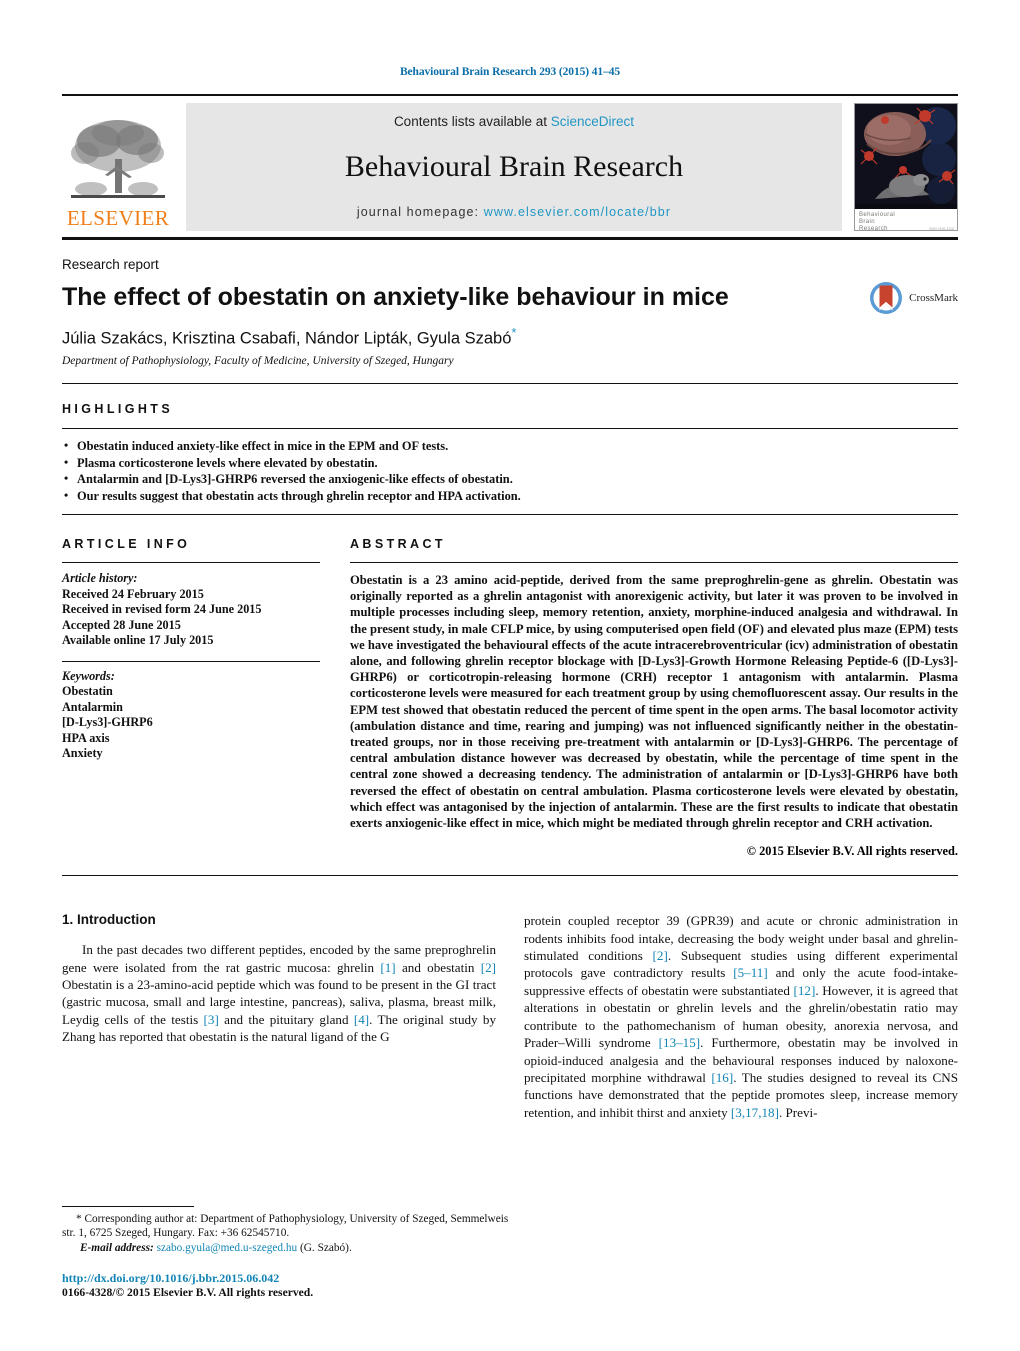 This screenshot has height=1351, width=1020. Describe the element at coordinates (398, 544) in the screenshot. I see `abstract-heading: ABSTRACT` at that location.